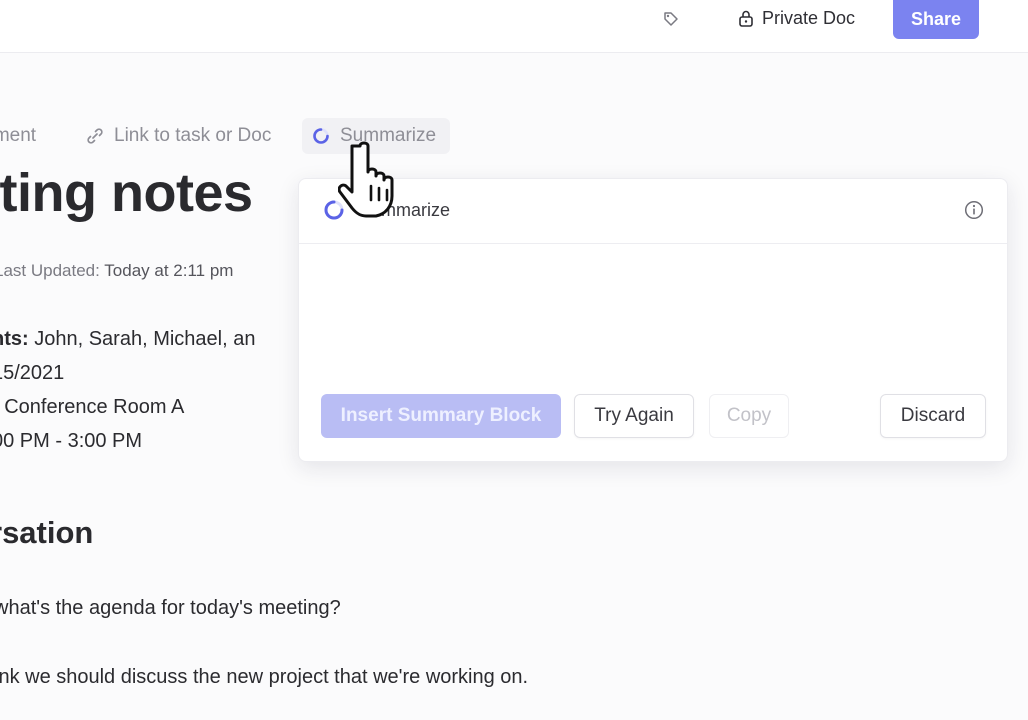  What do you see at coordinates (936, 19) in the screenshot?
I see `share-button: Share` at bounding box center [936, 19].